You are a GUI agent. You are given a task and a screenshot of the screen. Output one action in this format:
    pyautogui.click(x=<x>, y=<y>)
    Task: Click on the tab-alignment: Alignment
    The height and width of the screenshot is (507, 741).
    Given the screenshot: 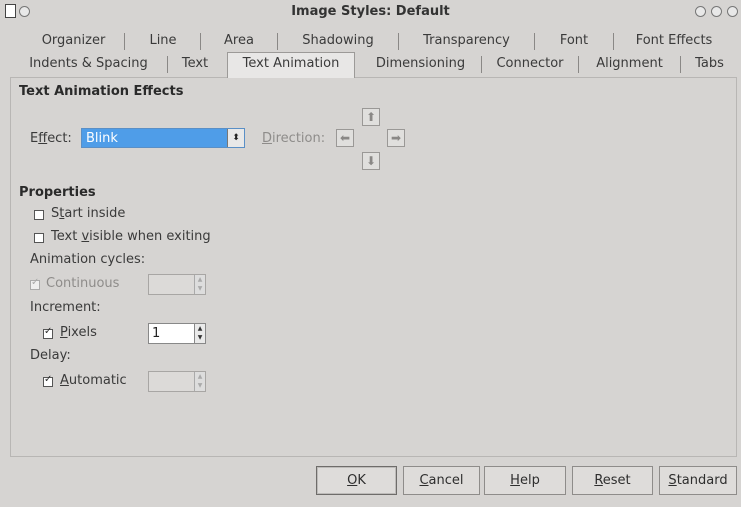 What is the action you would take?
    pyautogui.click(x=629, y=64)
    